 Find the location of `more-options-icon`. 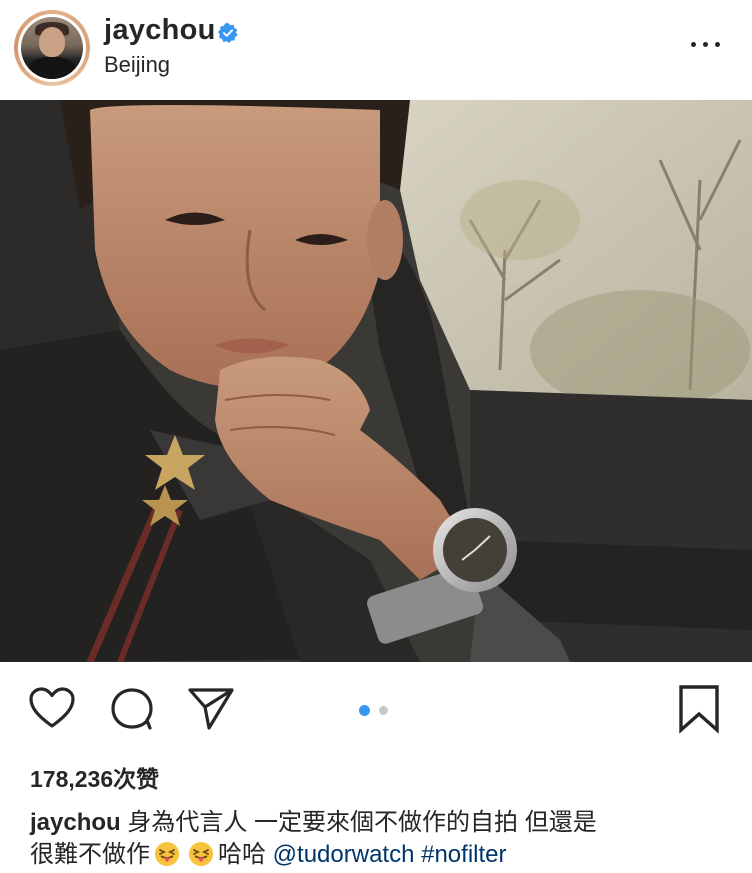

more-options-icon is located at coordinates (706, 44).